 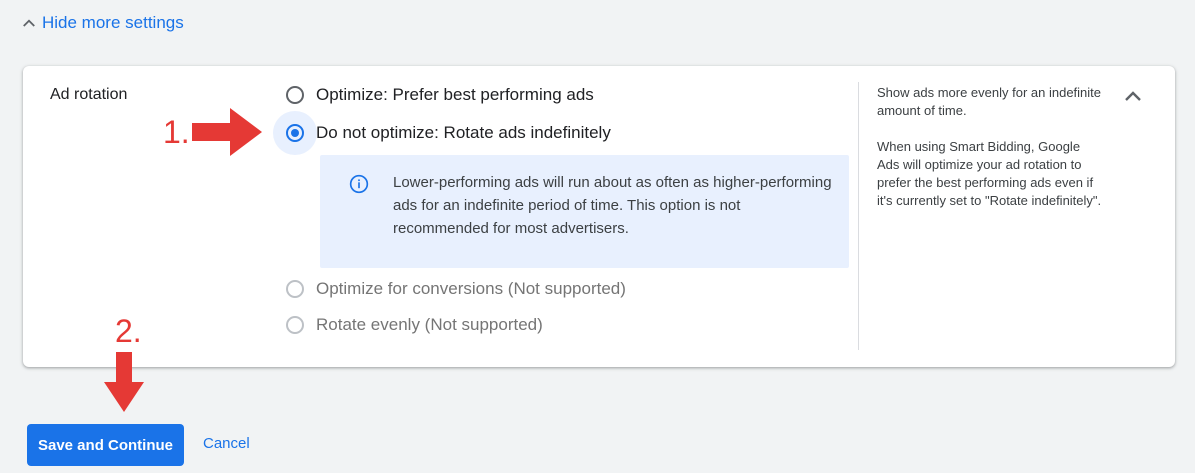 What do you see at coordinates (429, 324) in the screenshot?
I see `option-label: Rotate evenly (Not supported)` at bounding box center [429, 324].